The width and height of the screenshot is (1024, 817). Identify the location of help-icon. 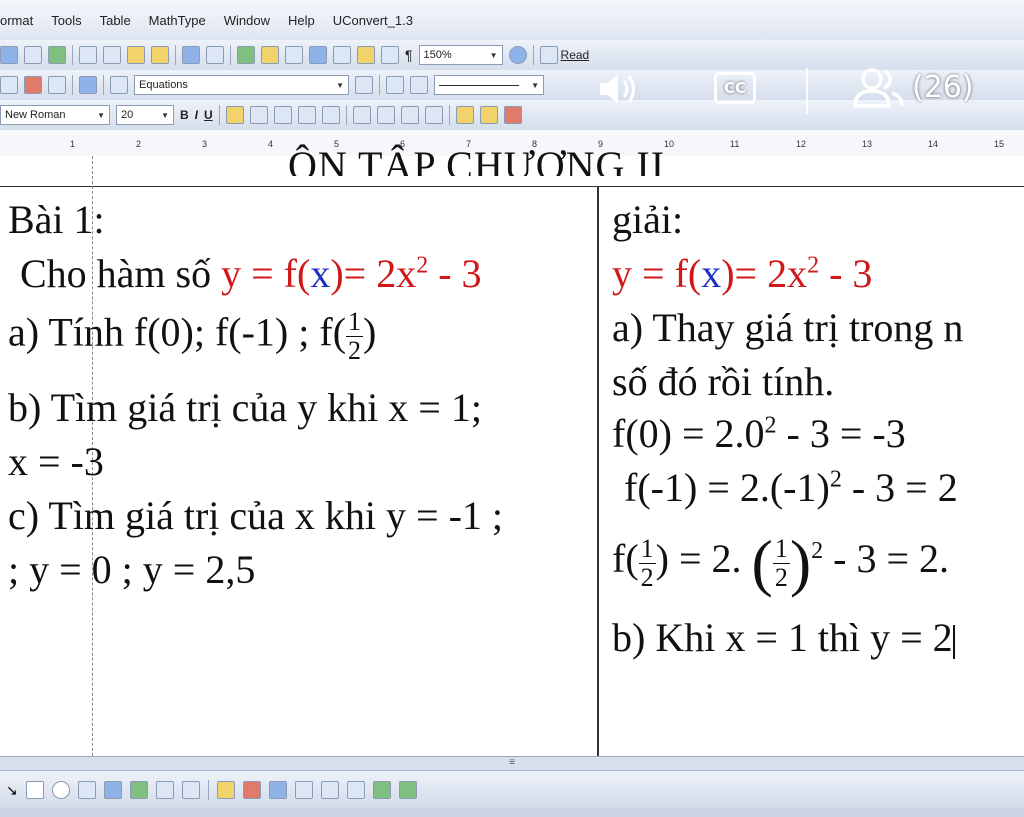
(517, 55).